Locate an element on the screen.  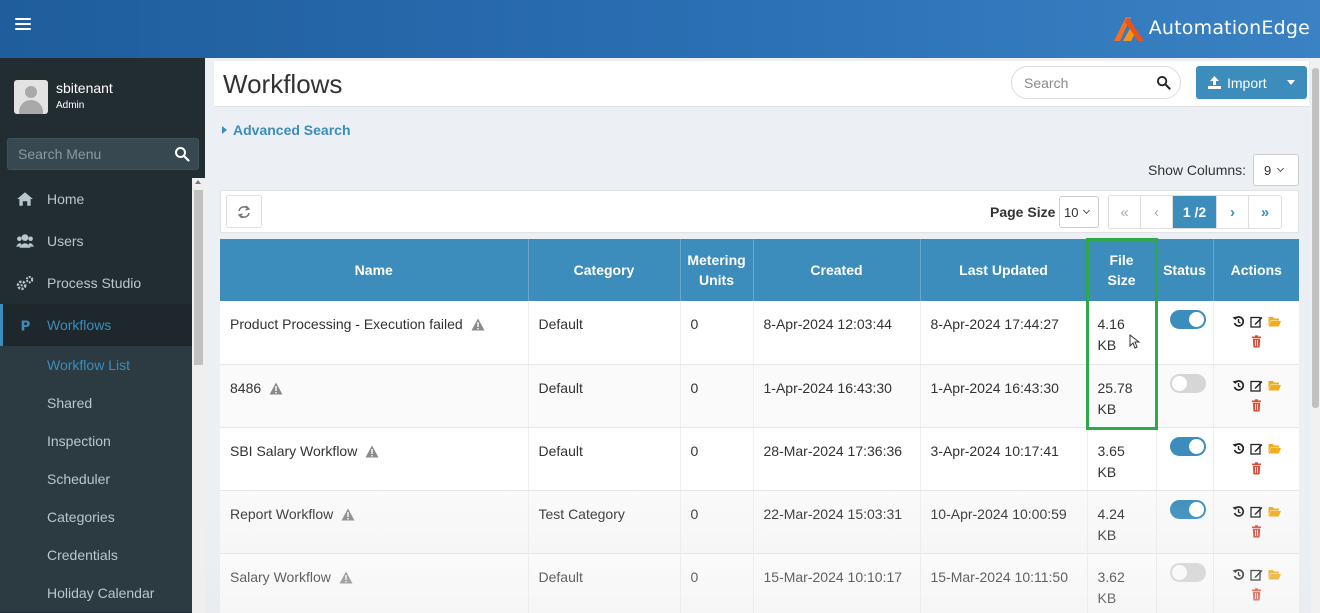
workflow-name: Salary Workflow is located at coordinates (280, 577).